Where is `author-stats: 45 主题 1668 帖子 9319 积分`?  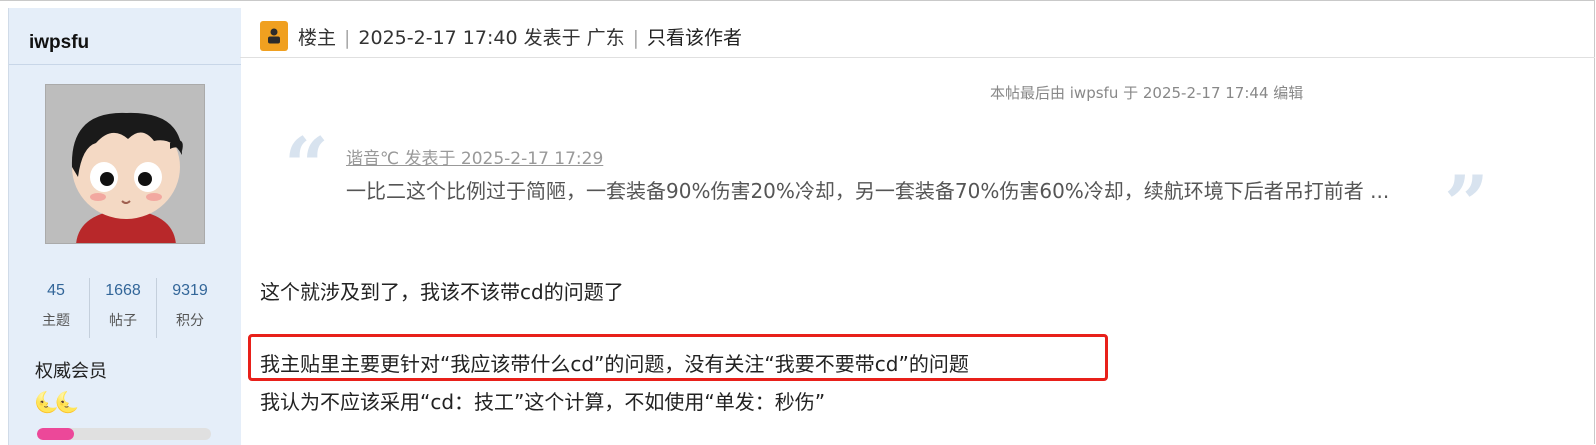
author-stats: 45 主题 1668 帖子 9319 积分 is located at coordinates (123, 308).